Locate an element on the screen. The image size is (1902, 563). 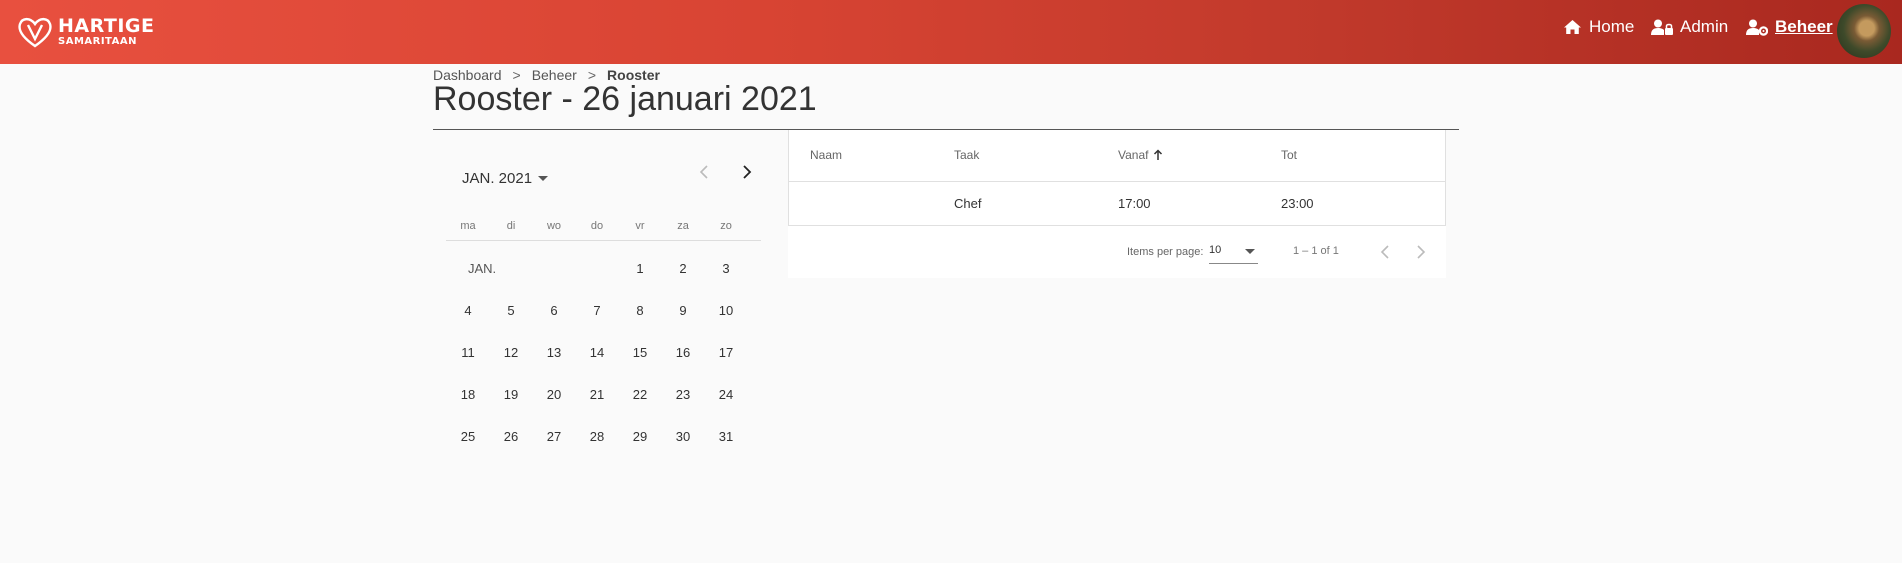
logo-line-1: HARTIGE is located at coordinates (106, 26).